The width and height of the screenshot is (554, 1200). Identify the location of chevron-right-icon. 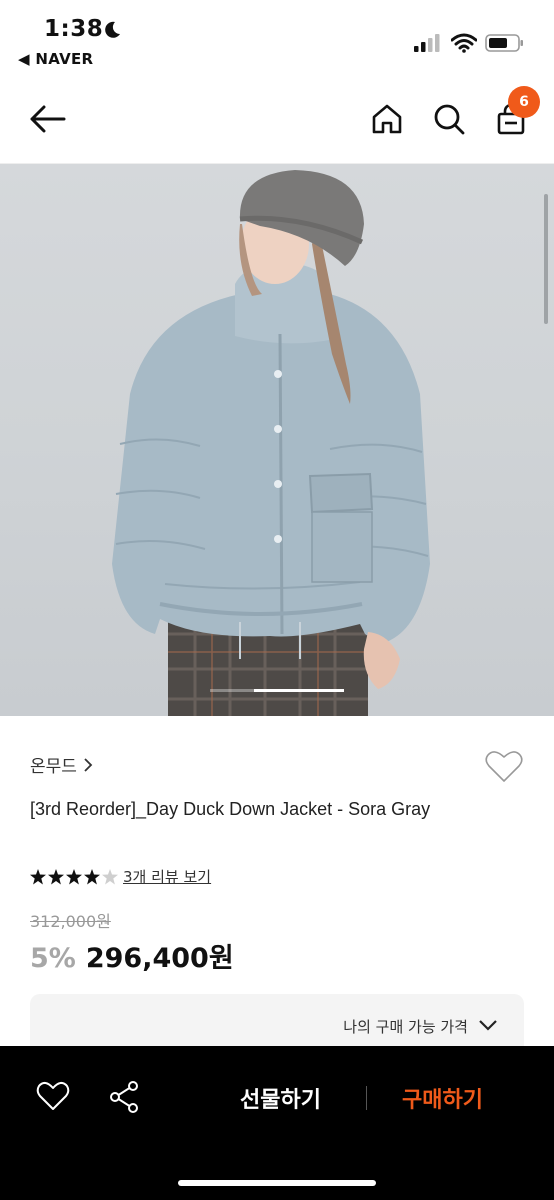
(88, 764).